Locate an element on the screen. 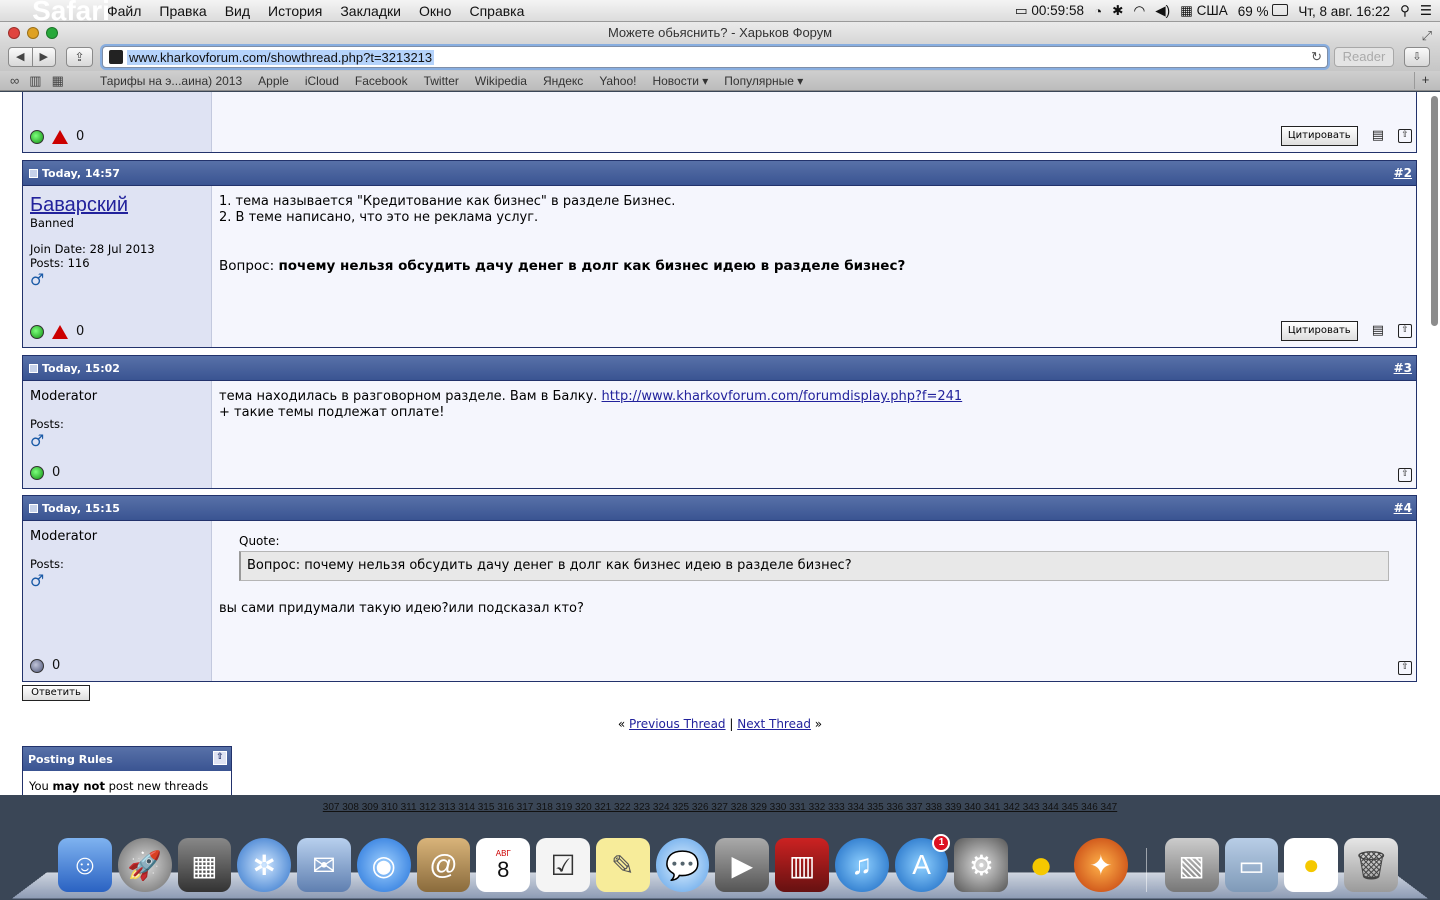 This screenshot has width=1440, height=900. facetime-icon: ▶ is located at coordinates (742, 865).